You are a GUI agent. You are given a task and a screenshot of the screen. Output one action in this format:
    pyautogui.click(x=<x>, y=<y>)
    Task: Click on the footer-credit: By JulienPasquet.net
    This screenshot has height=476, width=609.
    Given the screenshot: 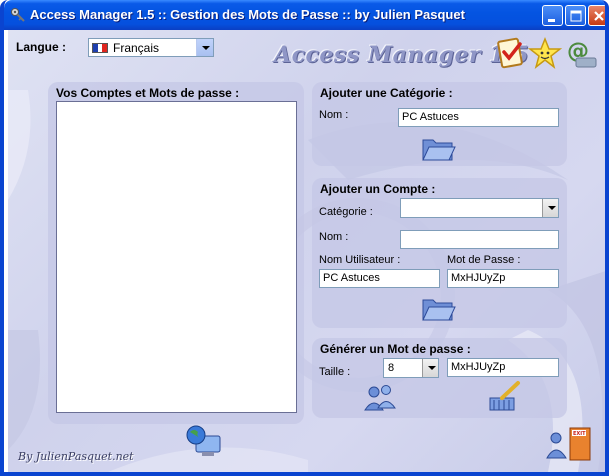 What is the action you would take?
    pyautogui.click(x=76, y=456)
    